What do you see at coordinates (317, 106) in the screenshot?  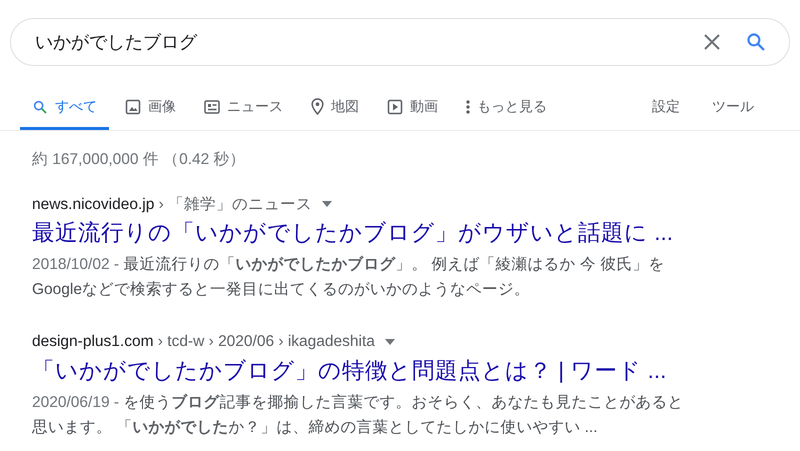 I see `map-pin-icon` at bounding box center [317, 106].